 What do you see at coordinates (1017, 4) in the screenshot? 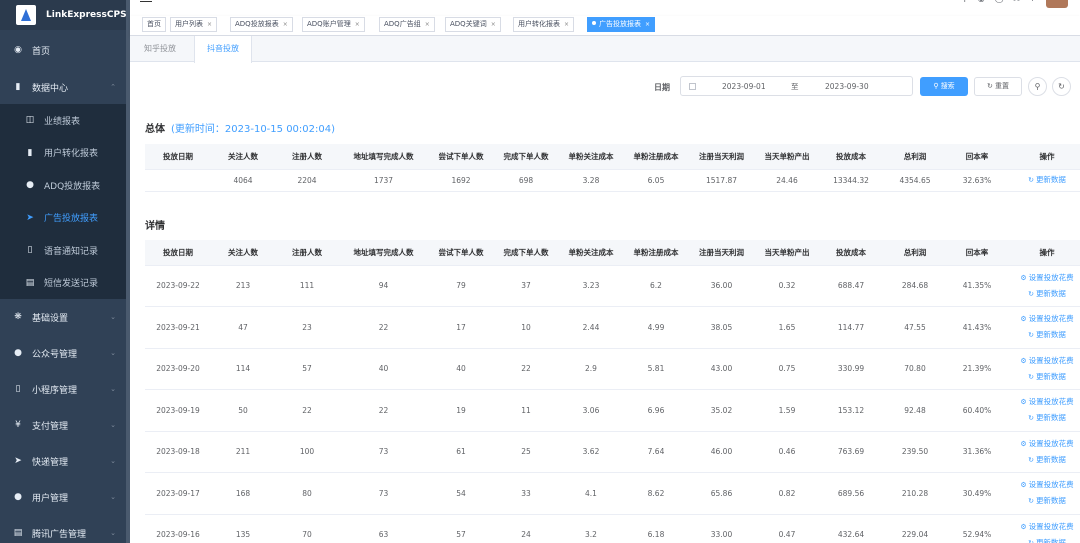
I see `fullscreen-icon: ⛶` at bounding box center [1017, 4].